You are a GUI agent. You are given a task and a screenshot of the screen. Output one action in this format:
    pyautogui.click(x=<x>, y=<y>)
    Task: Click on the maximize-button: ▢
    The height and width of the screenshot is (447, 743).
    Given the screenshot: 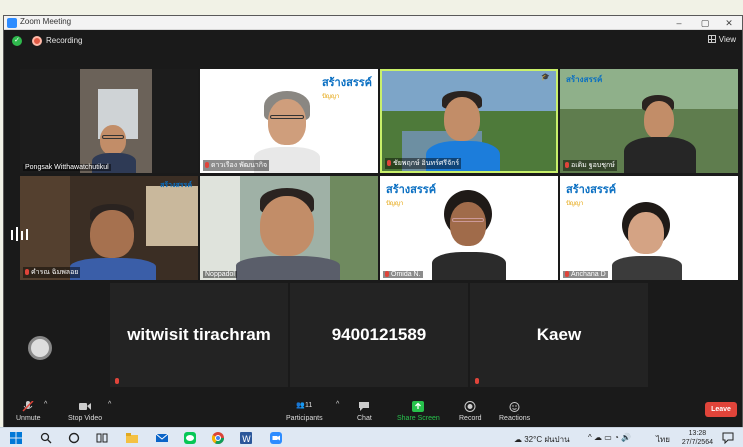 What is the action you would take?
    pyautogui.click(x=705, y=23)
    